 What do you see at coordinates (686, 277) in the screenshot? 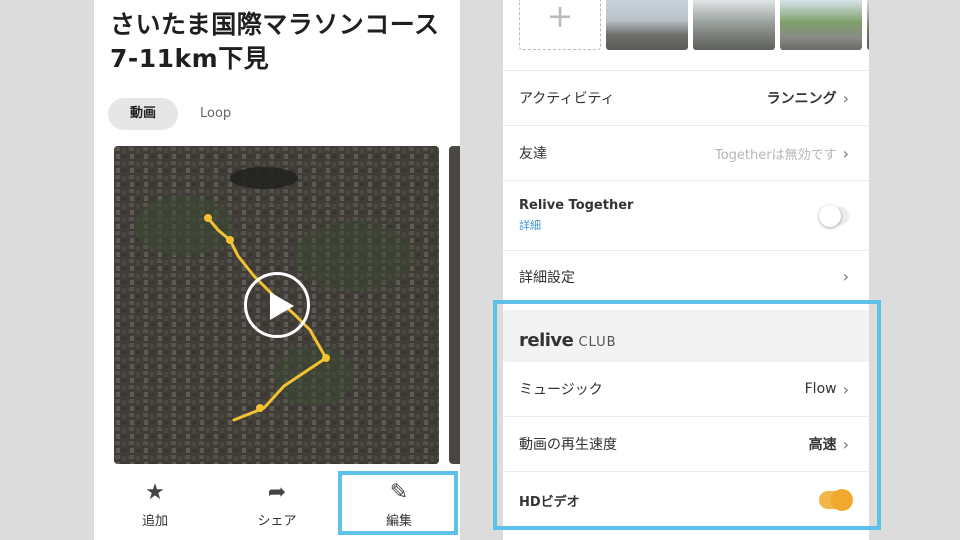
I see `advanced-settings-row: 詳細設定 ›` at bounding box center [686, 277].